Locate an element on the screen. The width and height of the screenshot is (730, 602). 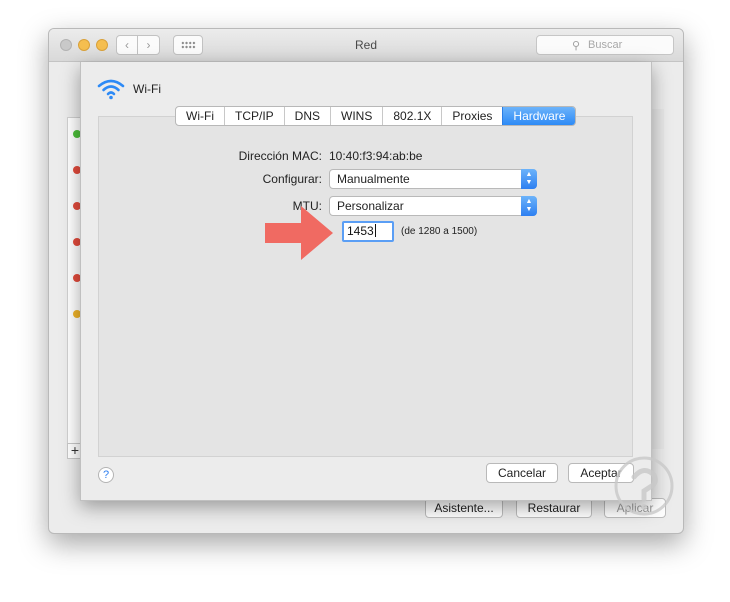
tab-802-1x: 802.1X is located at coordinates (411, 116).